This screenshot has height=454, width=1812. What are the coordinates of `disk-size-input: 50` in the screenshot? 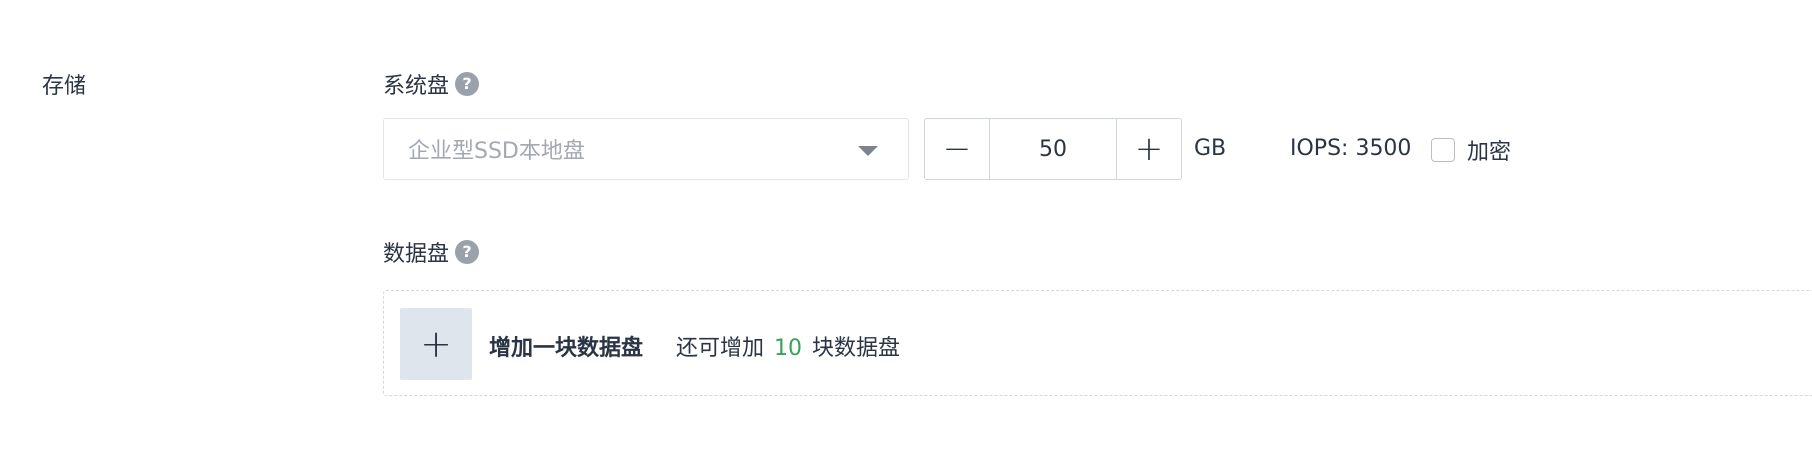 It's located at (1053, 149).